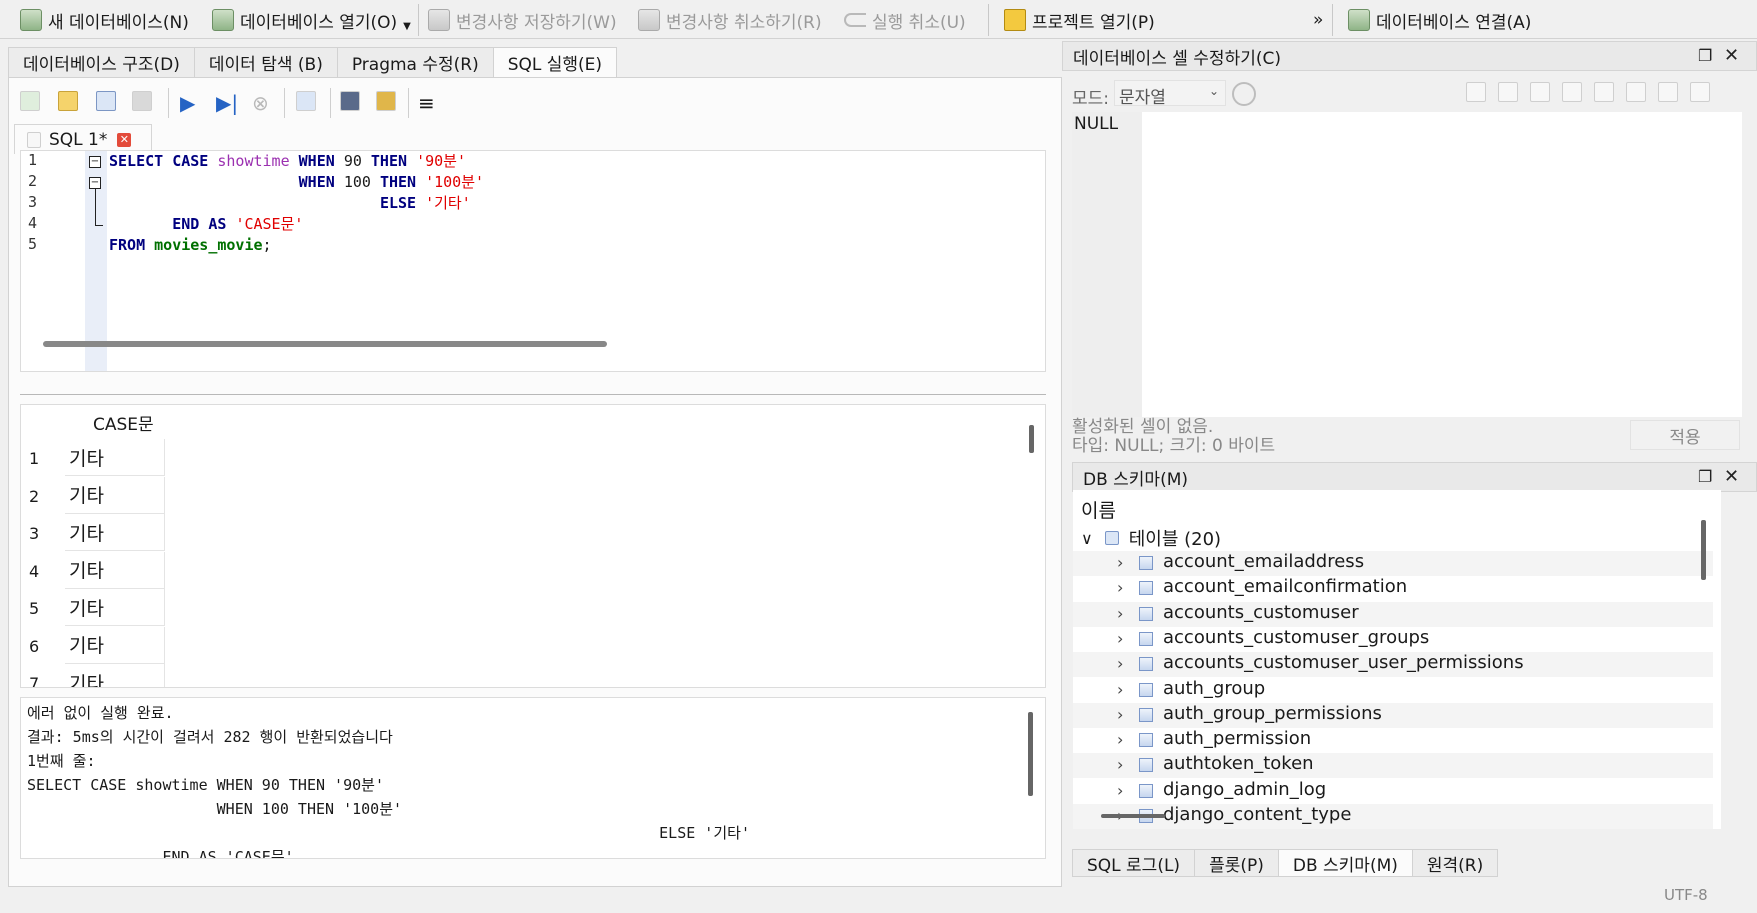  Describe the element at coordinates (1393, 816) in the screenshot. I see `schema-table-item: ›django_content_type` at that location.